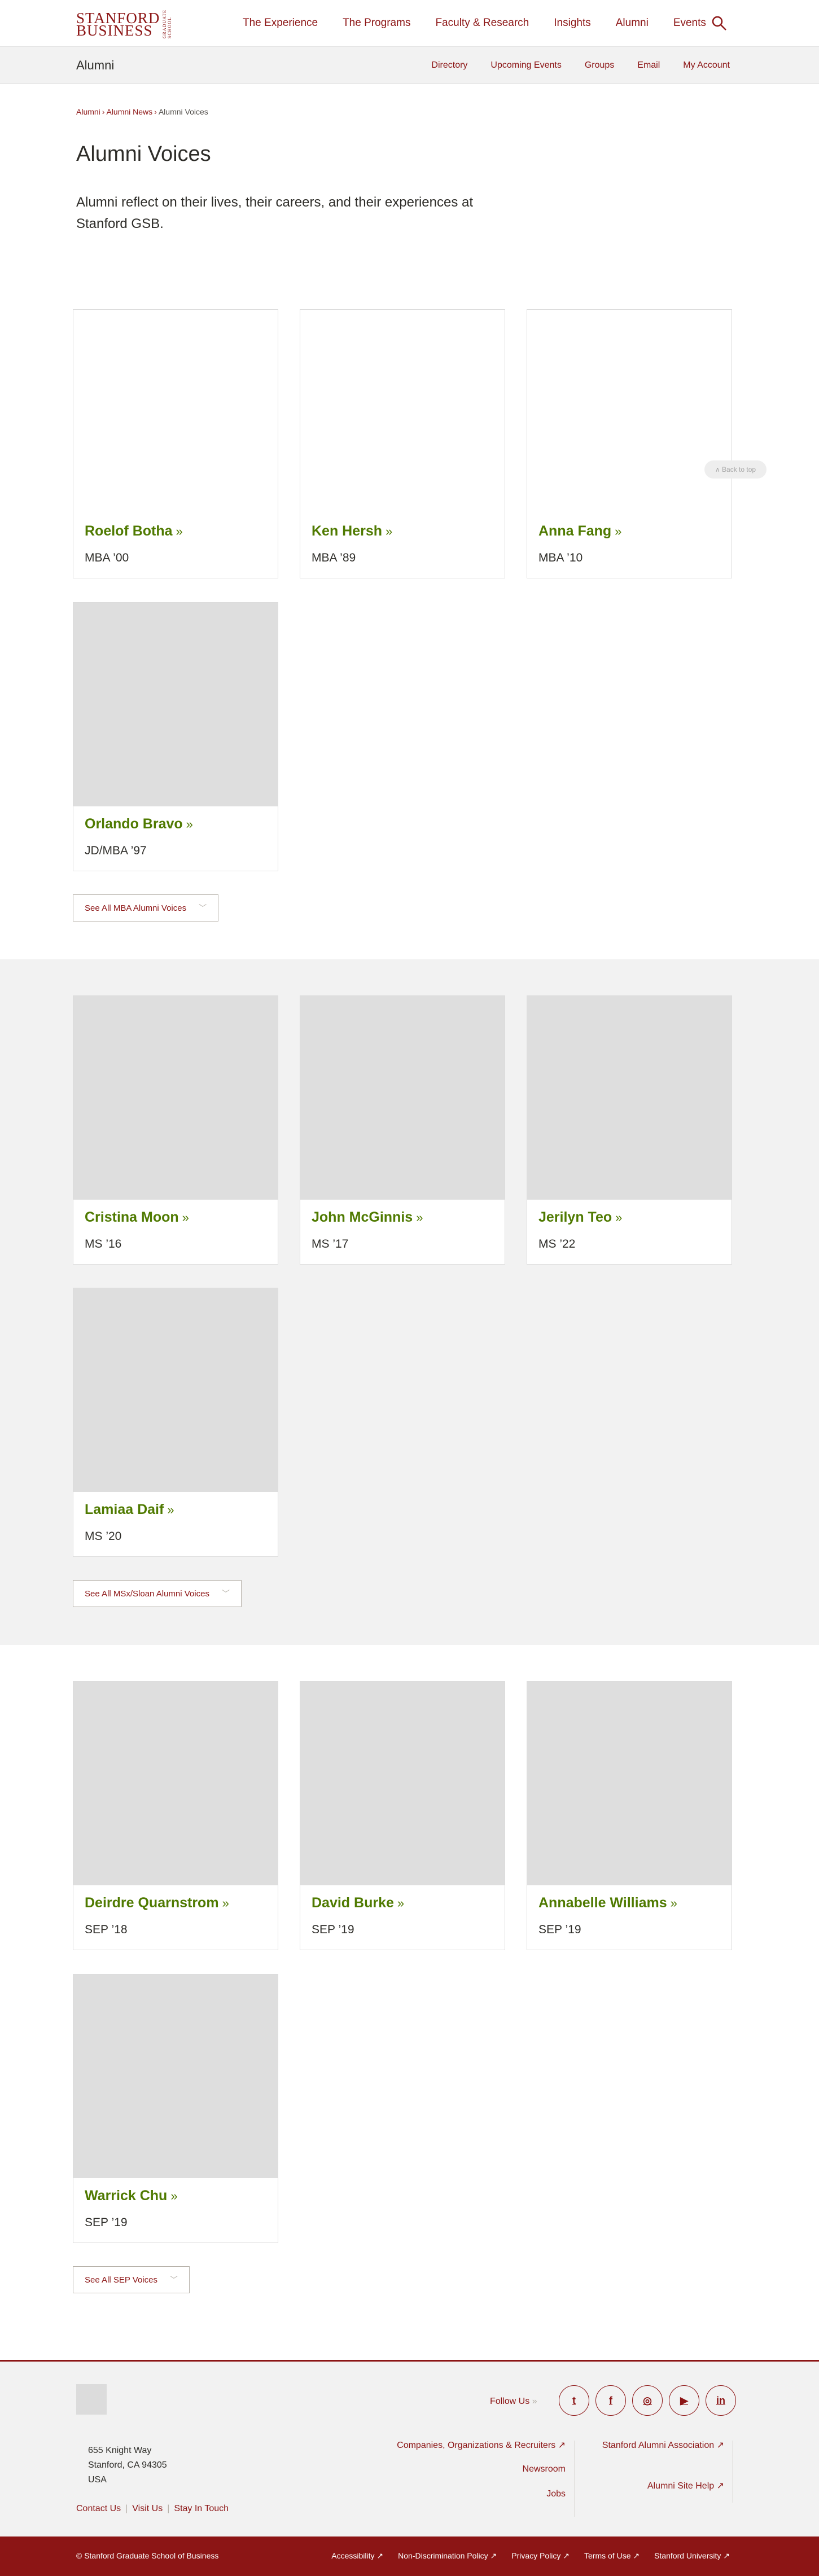  Describe the element at coordinates (103, 1243) in the screenshot. I see `alumni-degree: MS ’16` at that location.